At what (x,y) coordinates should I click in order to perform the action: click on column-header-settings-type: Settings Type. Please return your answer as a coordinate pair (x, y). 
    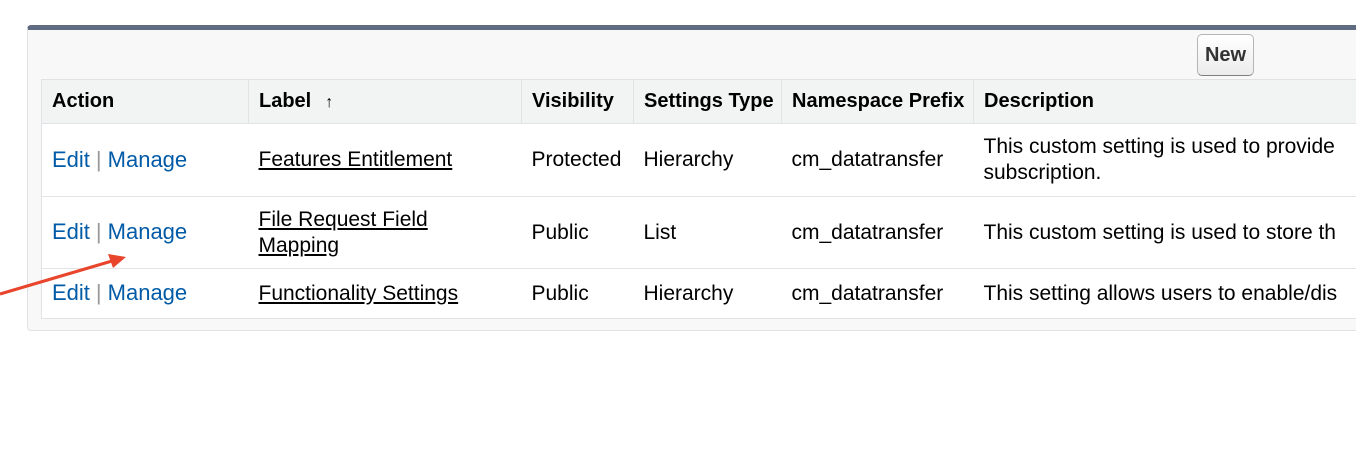
    Looking at the image, I should click on (707, 101).